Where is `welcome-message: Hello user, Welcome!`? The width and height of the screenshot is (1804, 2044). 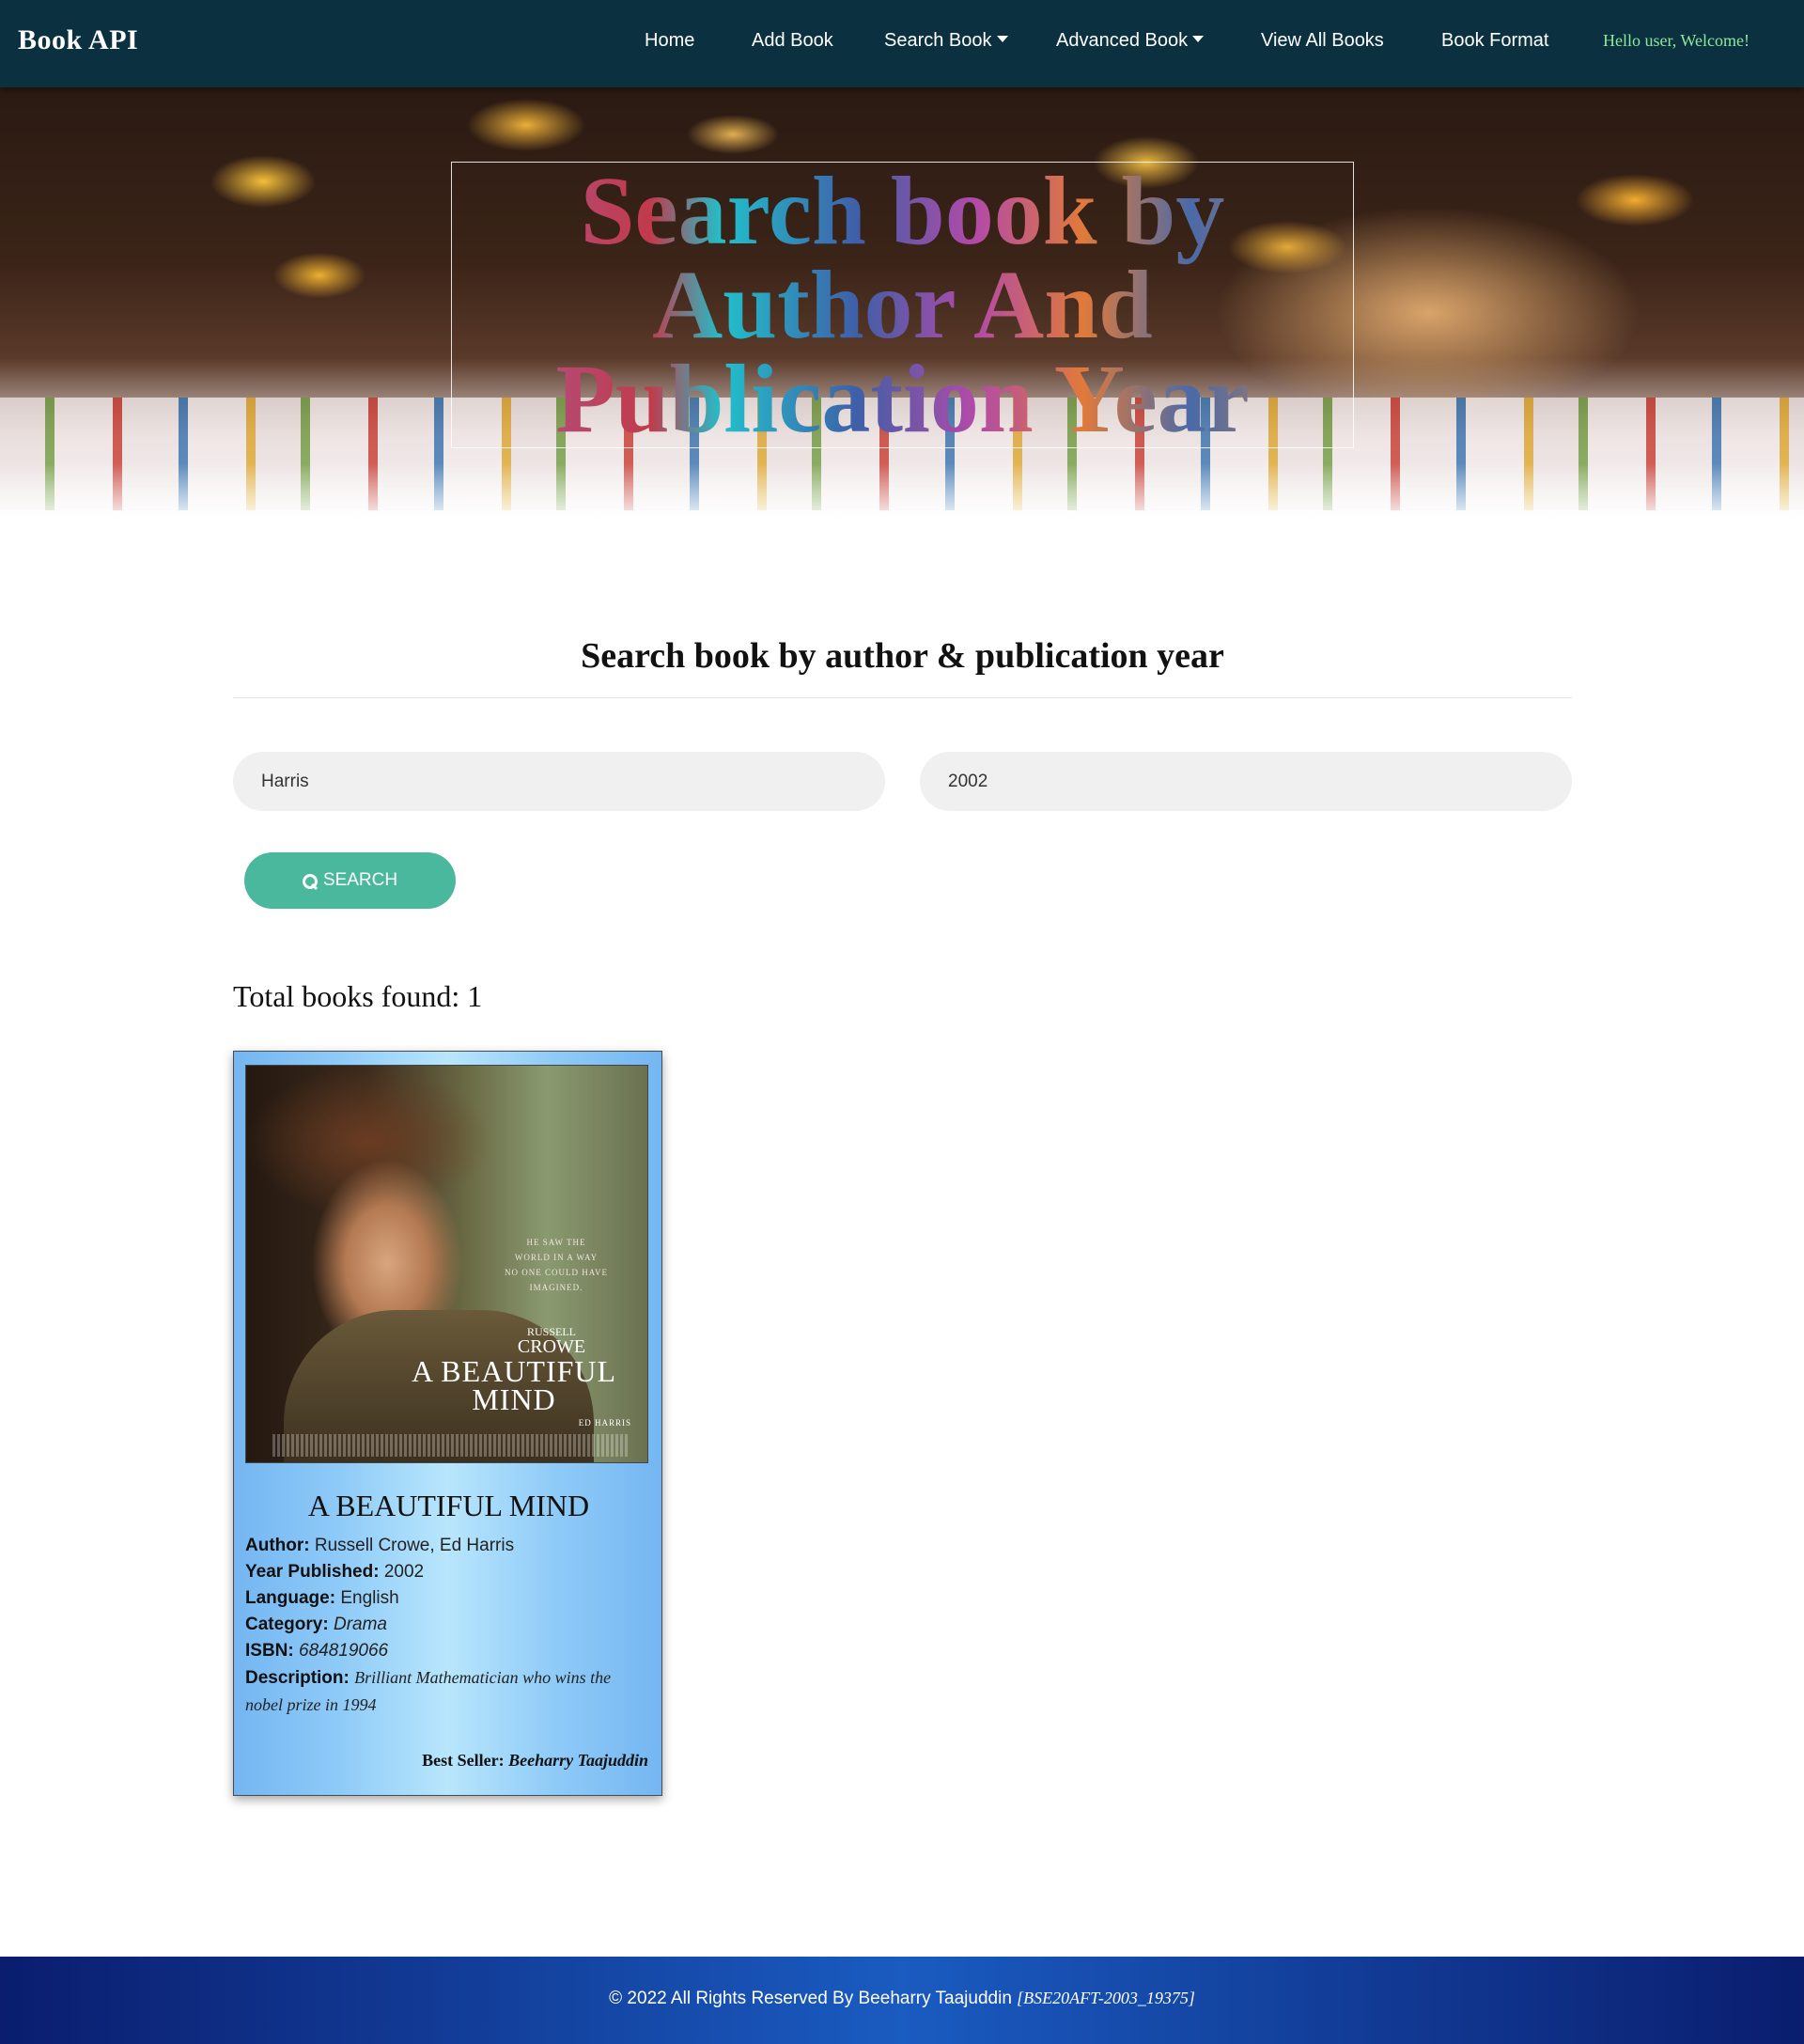 welcome-message: Hello user, Welcome! is located at coordinates (1676, 40).